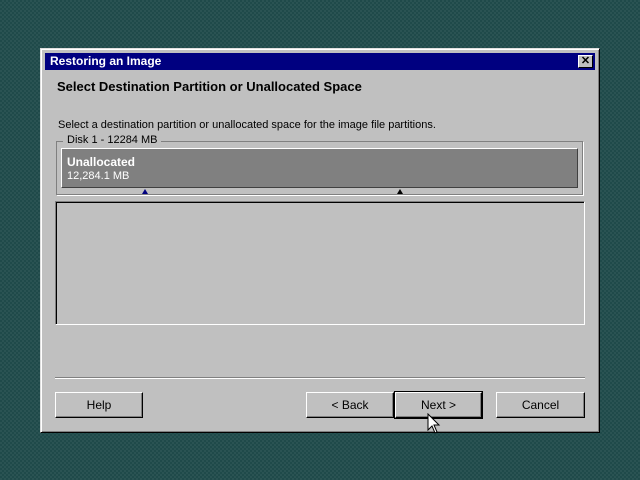 This screenshot has width=640, height=480. I want to click on button-separator, so click(320, 378).